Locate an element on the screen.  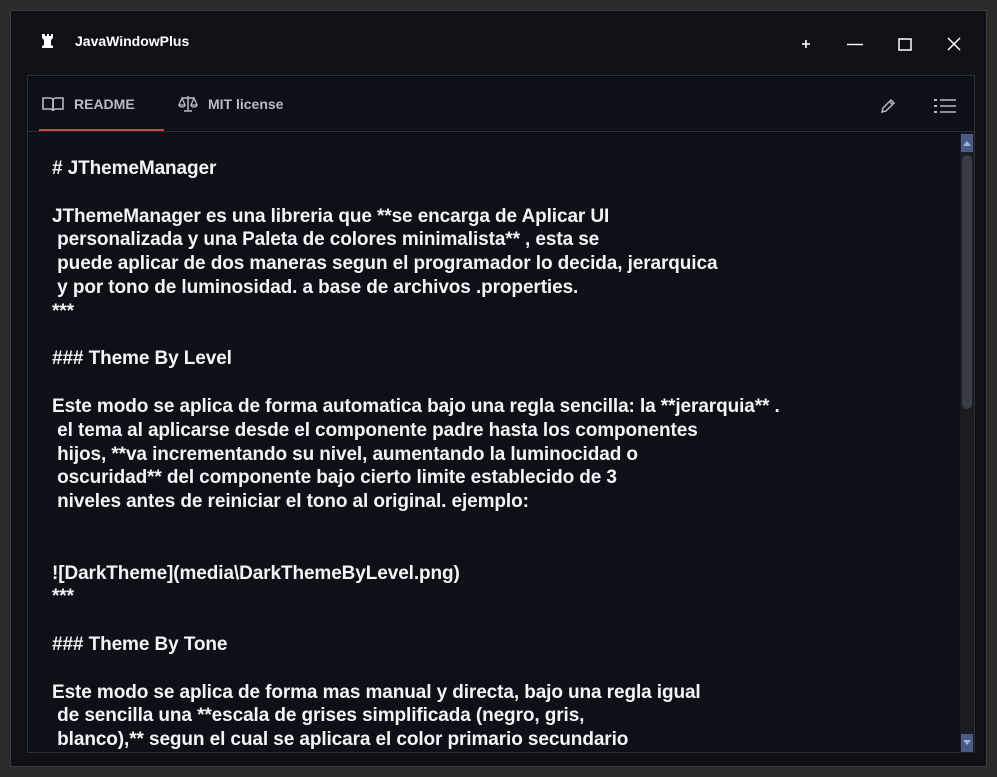
window-title: JavaWindowPlus is located at coordinates (132, 41).